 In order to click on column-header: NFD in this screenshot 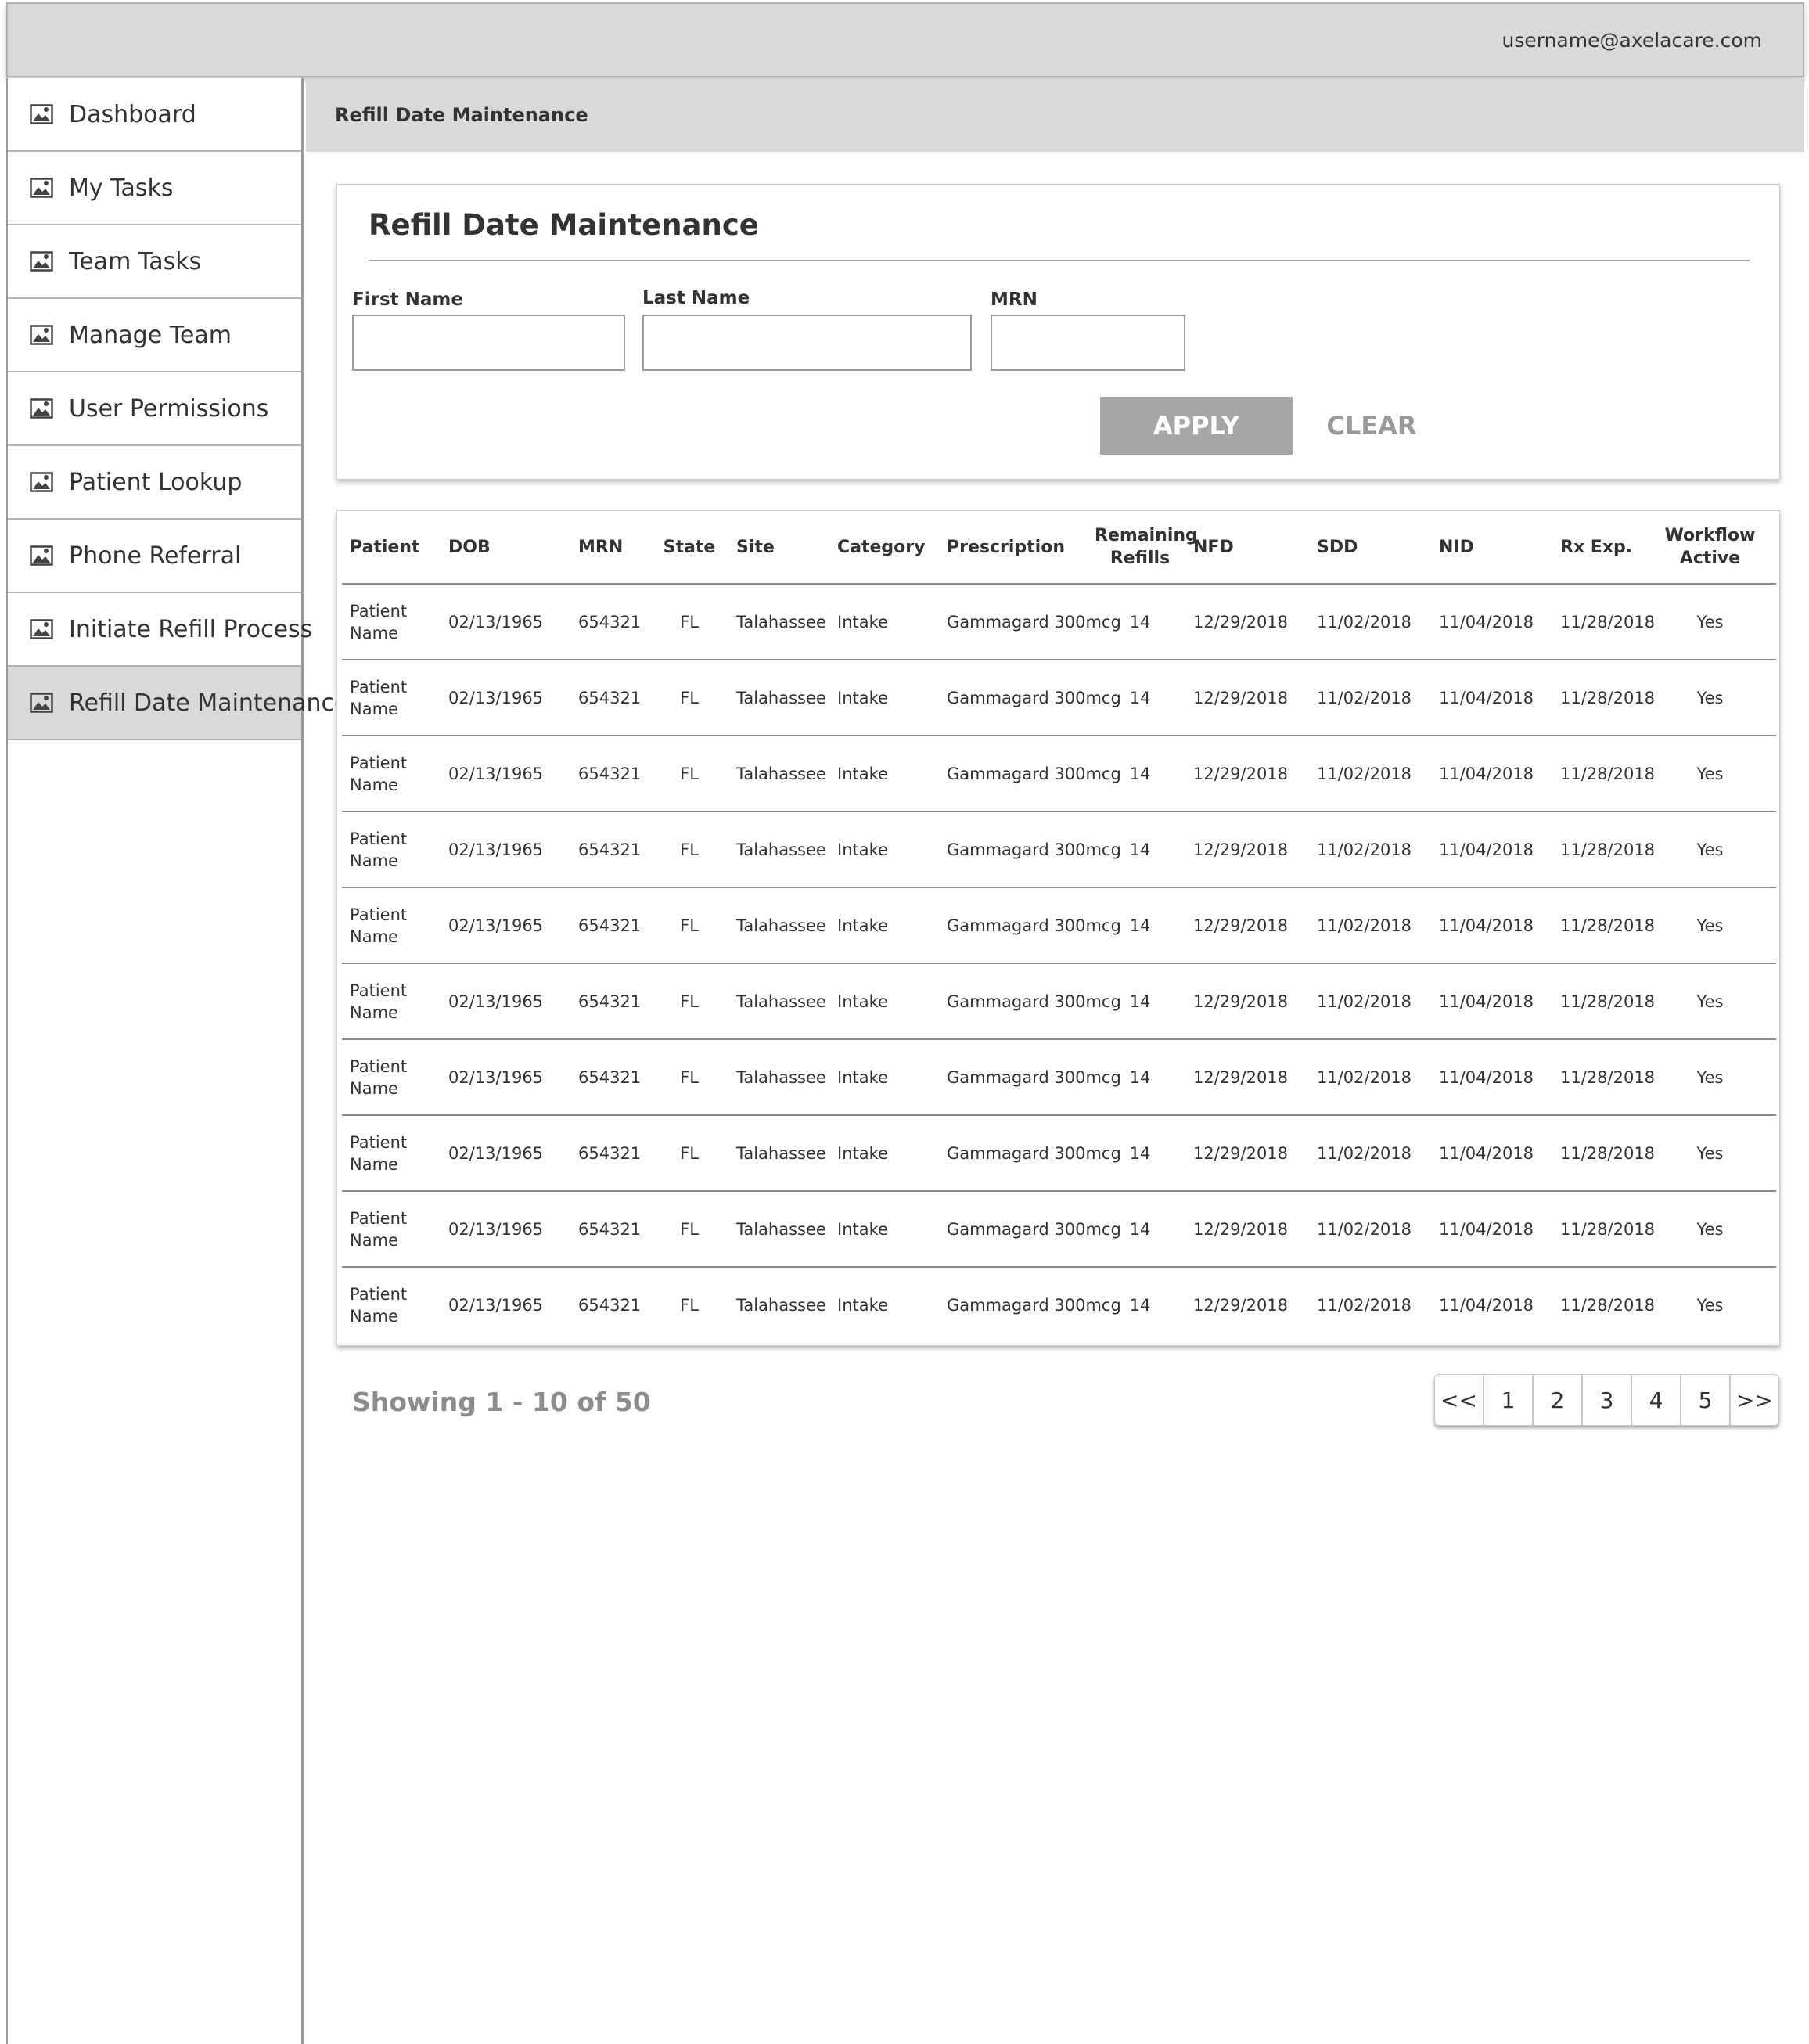, I will do `click(1247, 548)`.